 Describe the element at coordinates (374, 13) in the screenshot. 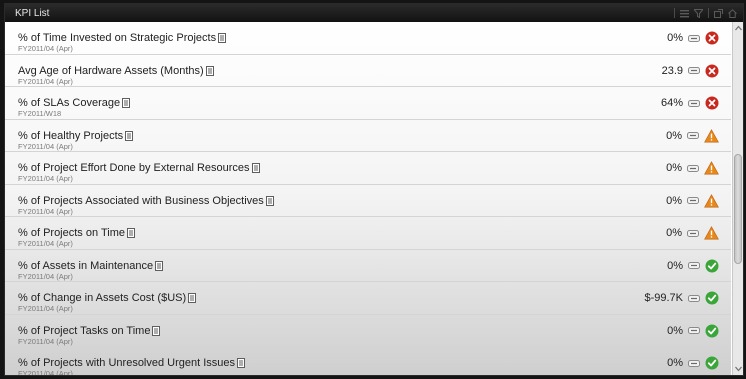

I see `panel-titlebar: KPI List` at that location.